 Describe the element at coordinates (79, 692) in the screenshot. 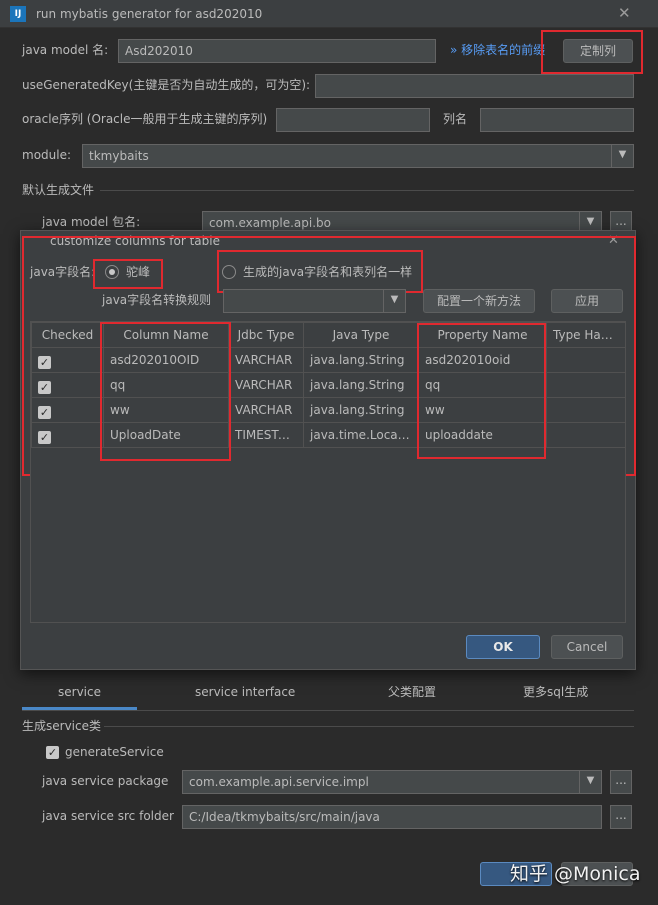

I see `tab-service: service` at that location.